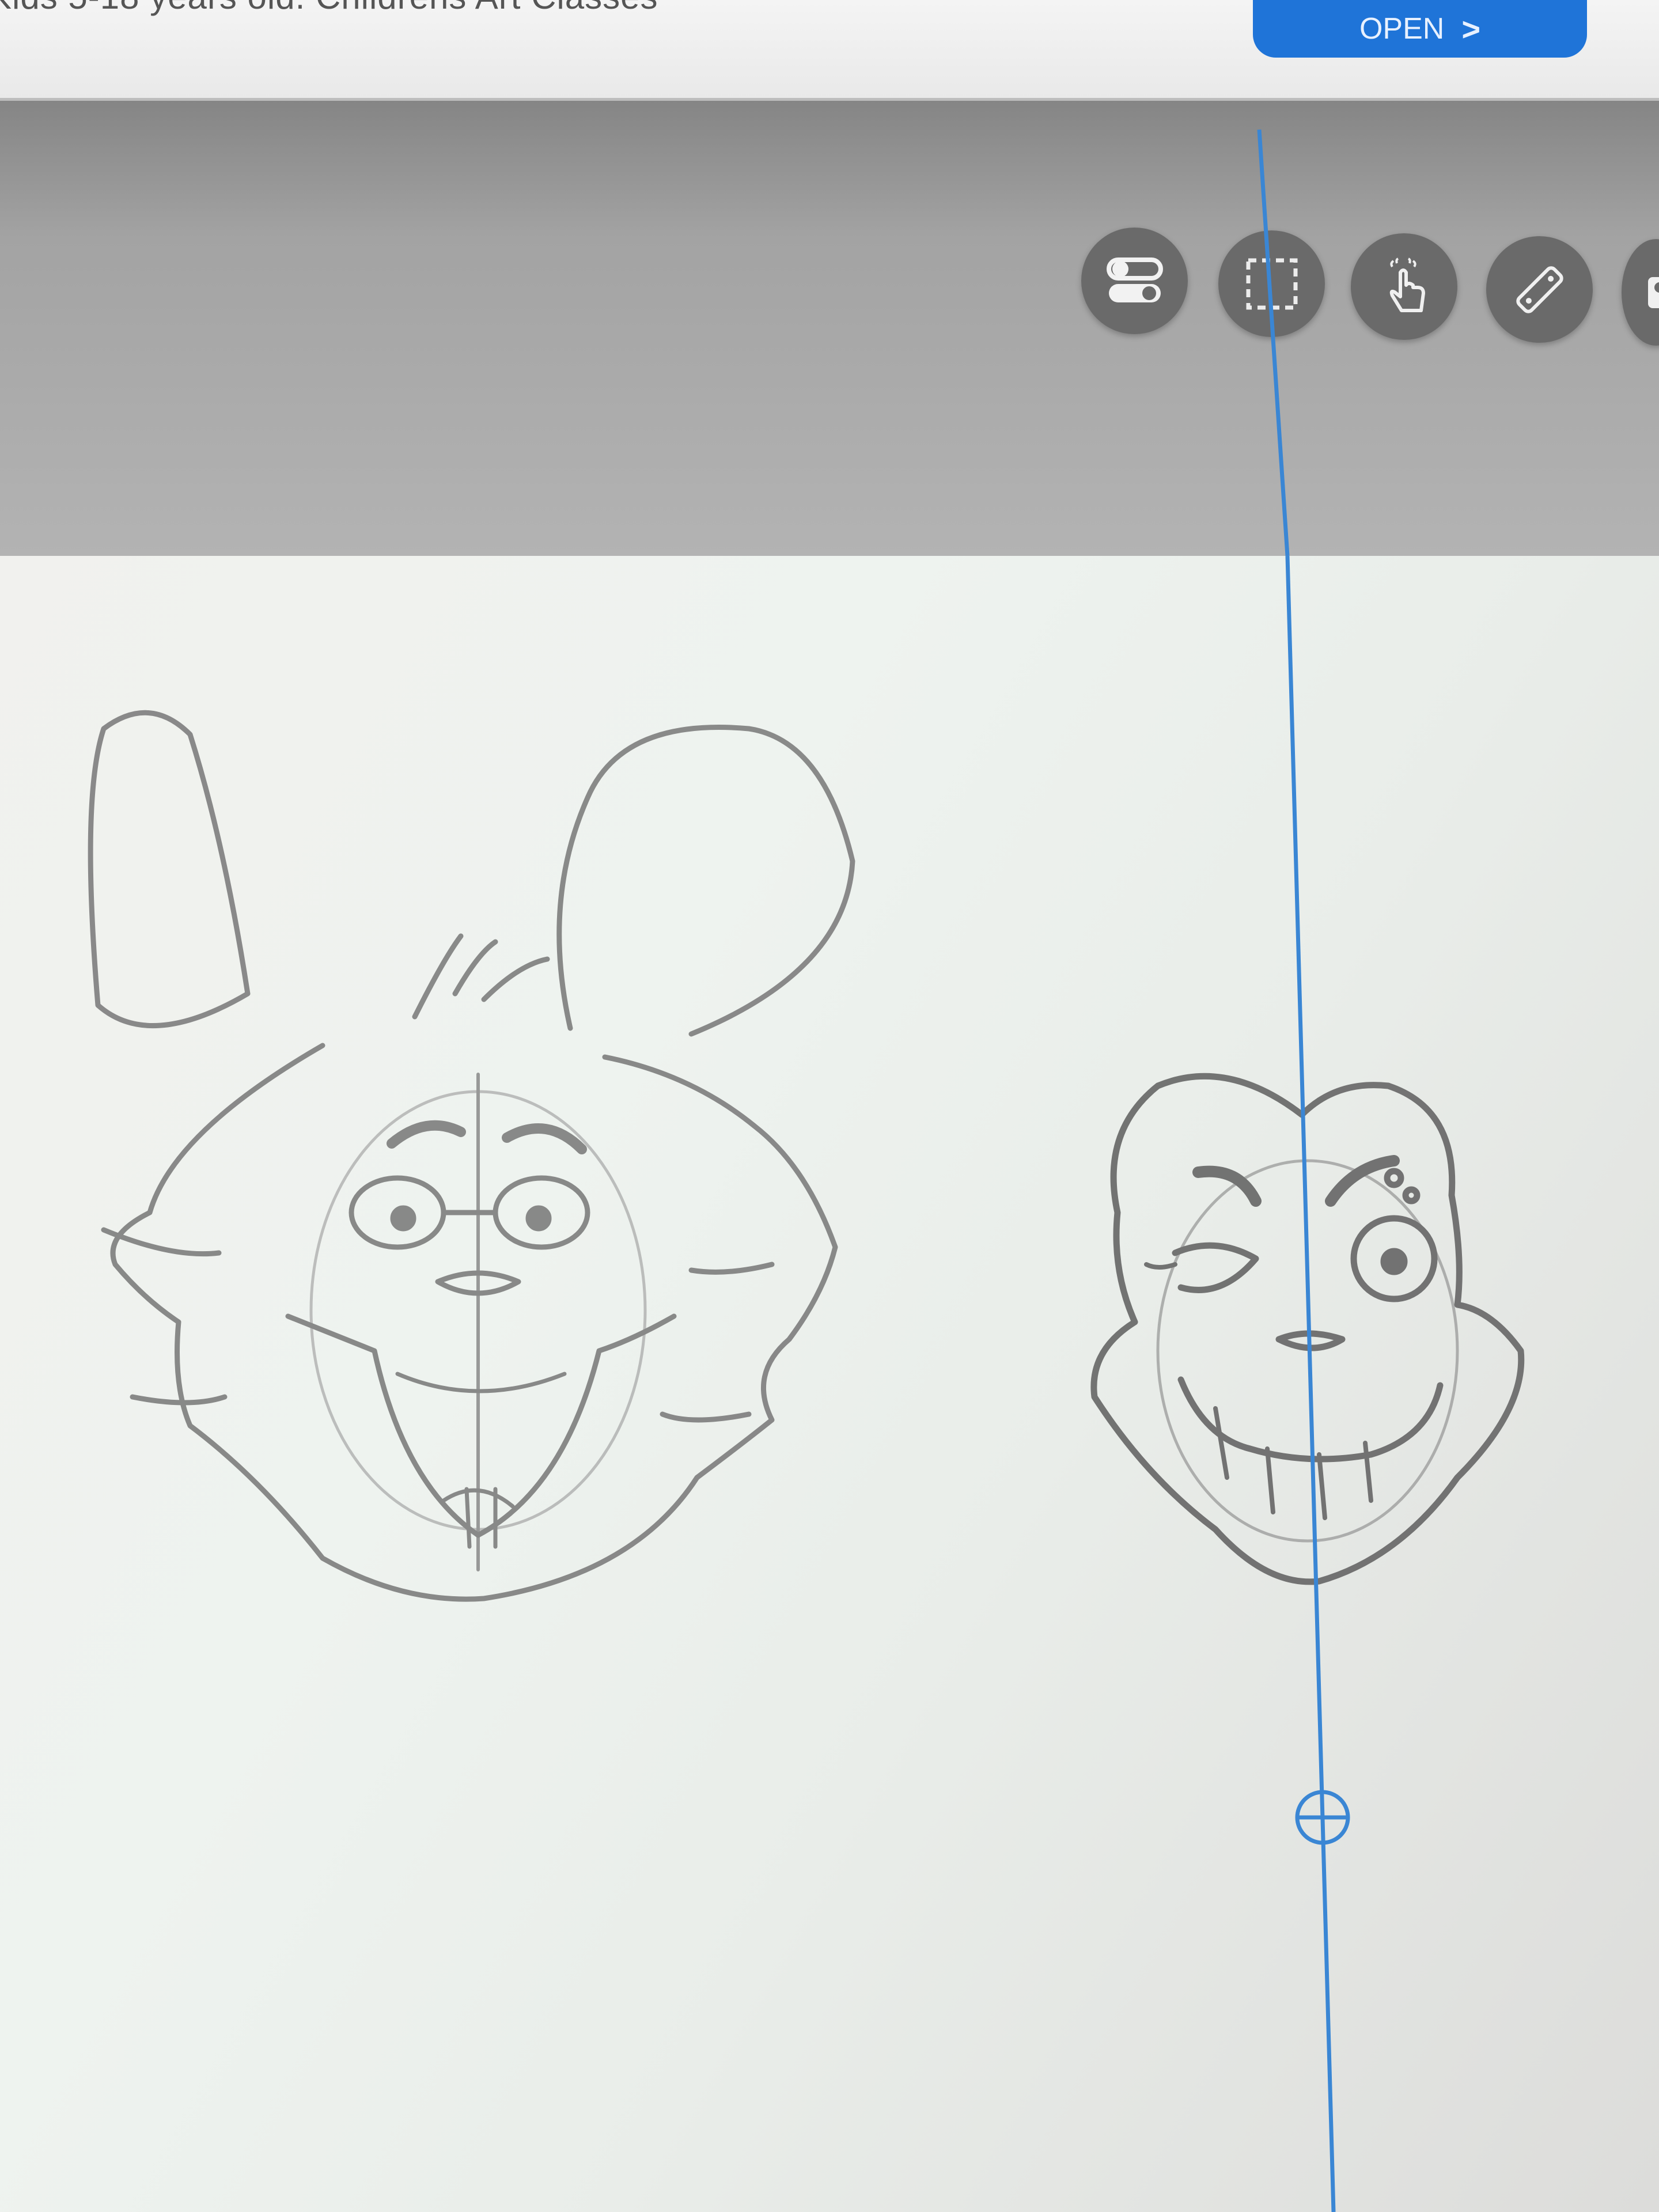 This screenshot has height=2212, width=1659. What do you see at coordinates (1293, 1463) in the screenshot?
I see `character-teeth` at bounding box center [1293, 1463].